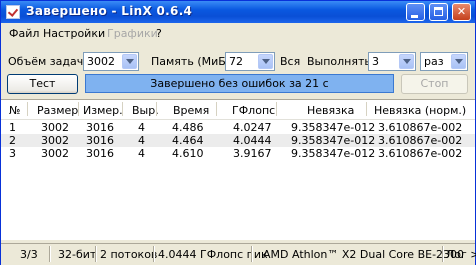 Image resolution: width=476 pixels, height=265 pixels. Describe the element at coordinates (434, 61) in the screenshot. I see `run-unit-value: раз` at that location.